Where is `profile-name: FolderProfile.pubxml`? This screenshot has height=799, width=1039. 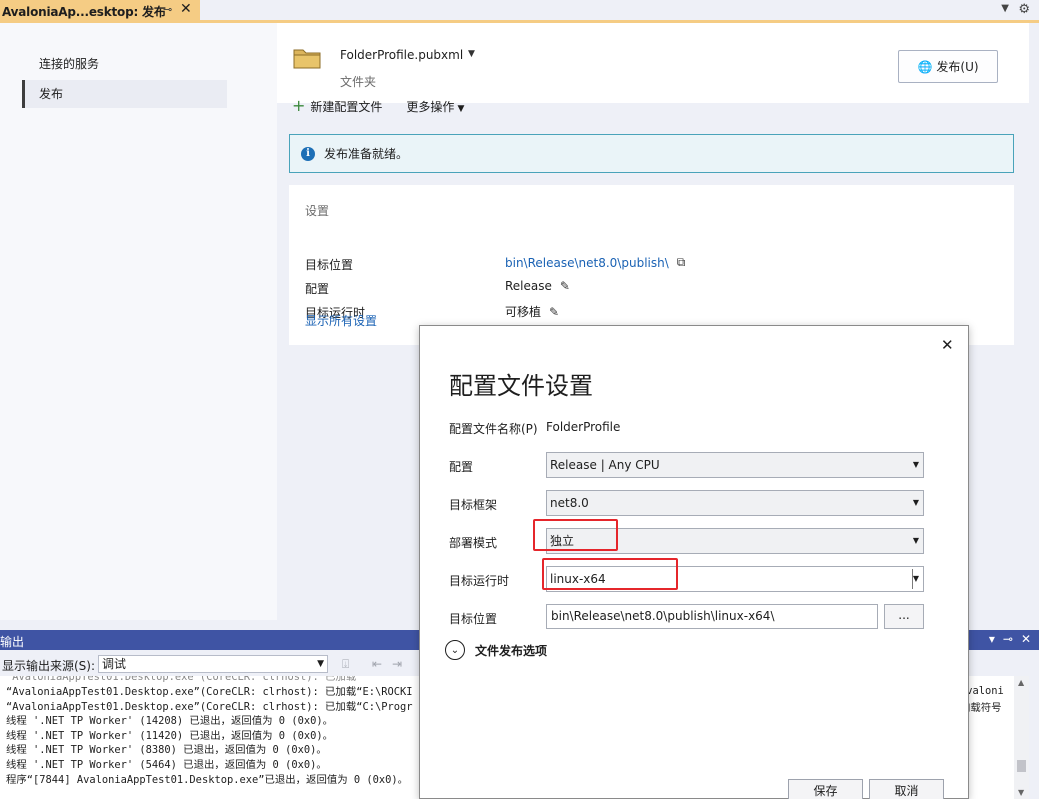
profile-name: FolderProfile.pubxml is located at coordinates (401, 55).